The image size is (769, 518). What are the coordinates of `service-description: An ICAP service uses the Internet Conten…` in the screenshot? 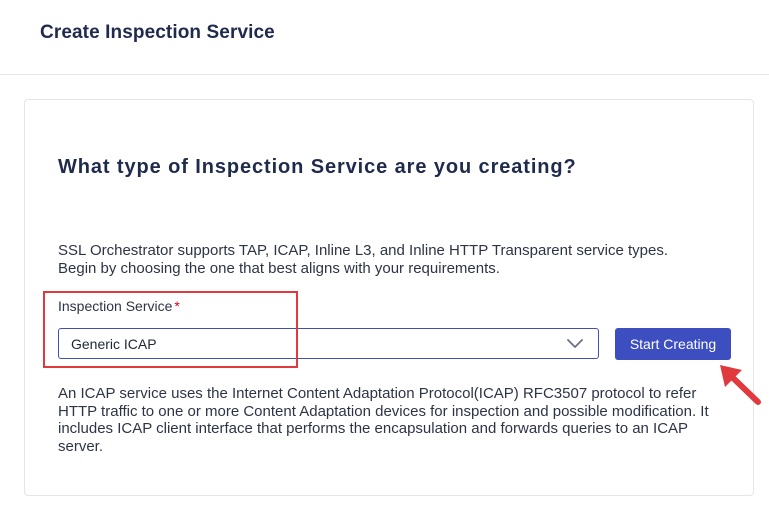 It's located at (383, 420).